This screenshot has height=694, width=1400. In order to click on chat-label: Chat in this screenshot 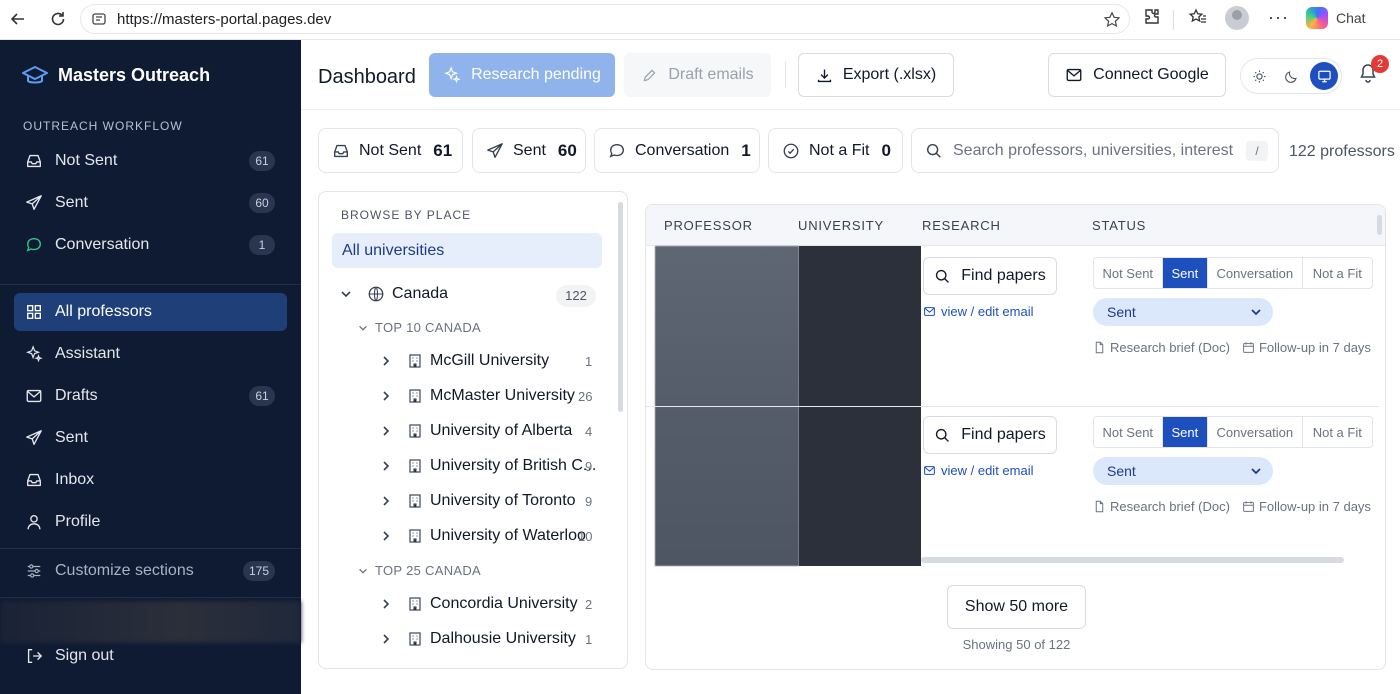, I will do `click(1351, 18)`.